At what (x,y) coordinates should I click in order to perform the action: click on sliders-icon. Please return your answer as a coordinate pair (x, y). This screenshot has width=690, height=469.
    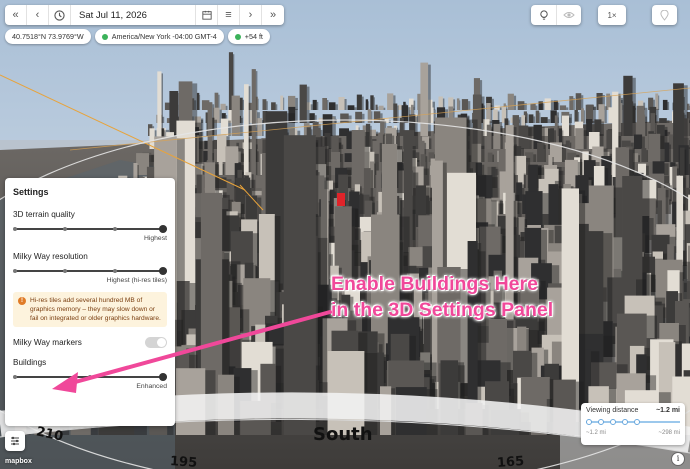
    Looking at the image, I should click on (15, 441).